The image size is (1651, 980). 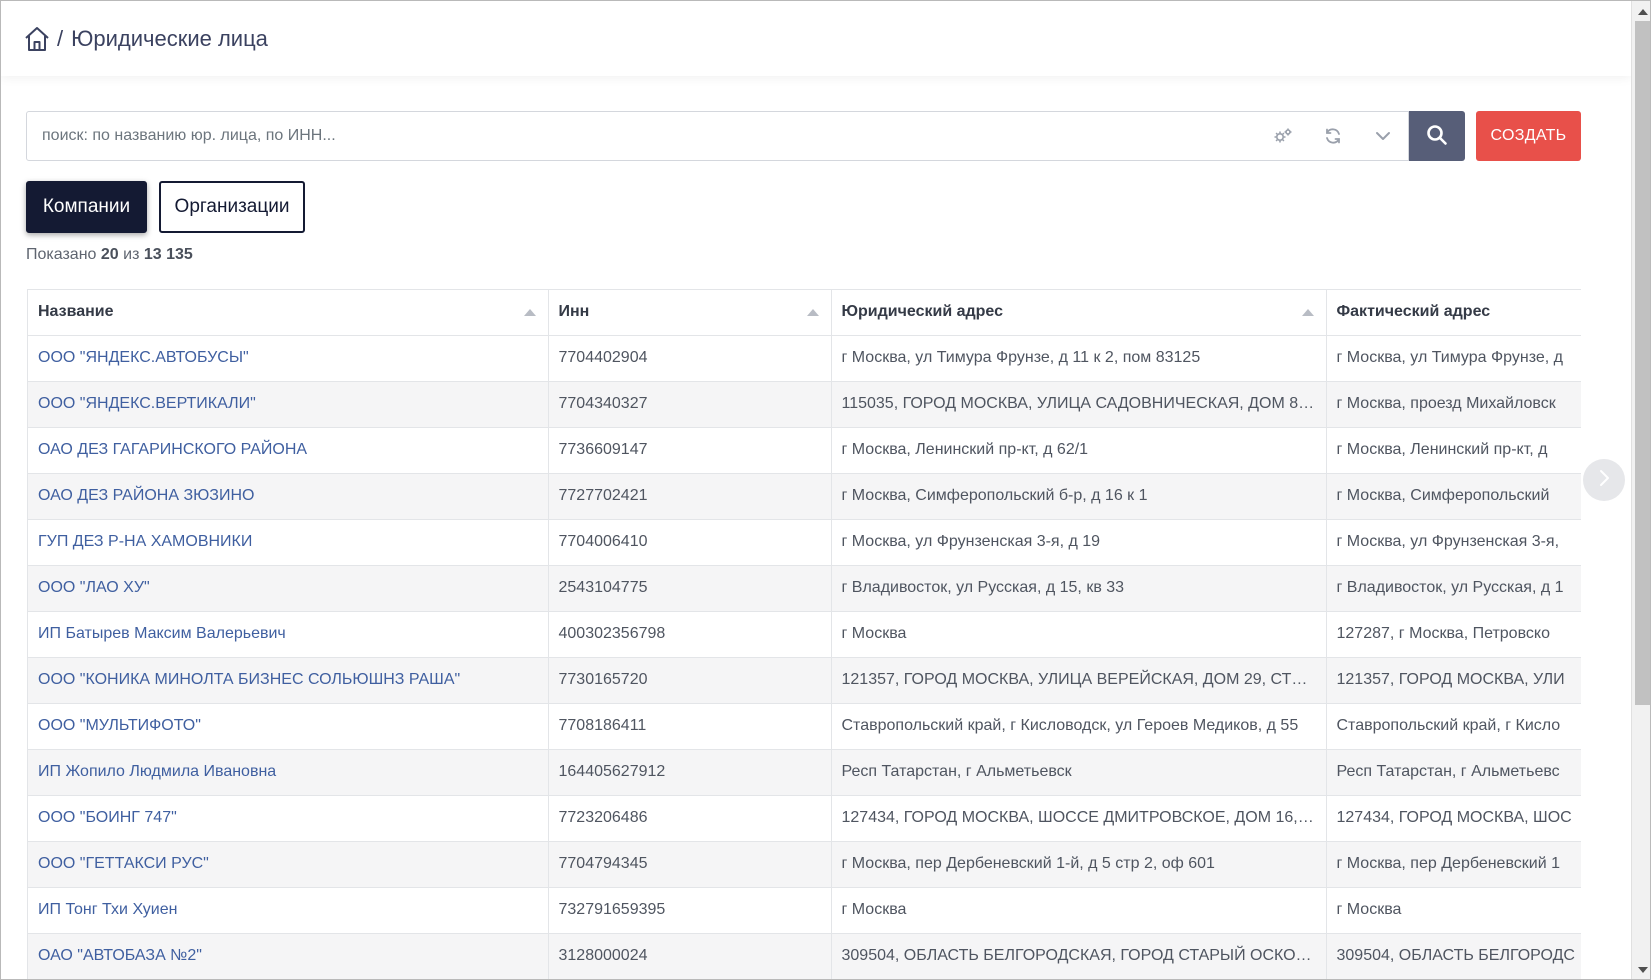 I want to click on cell-legal-address: г Москва, Симферопольский б-р, д 16 к 1, so click(x=1079, y=496).